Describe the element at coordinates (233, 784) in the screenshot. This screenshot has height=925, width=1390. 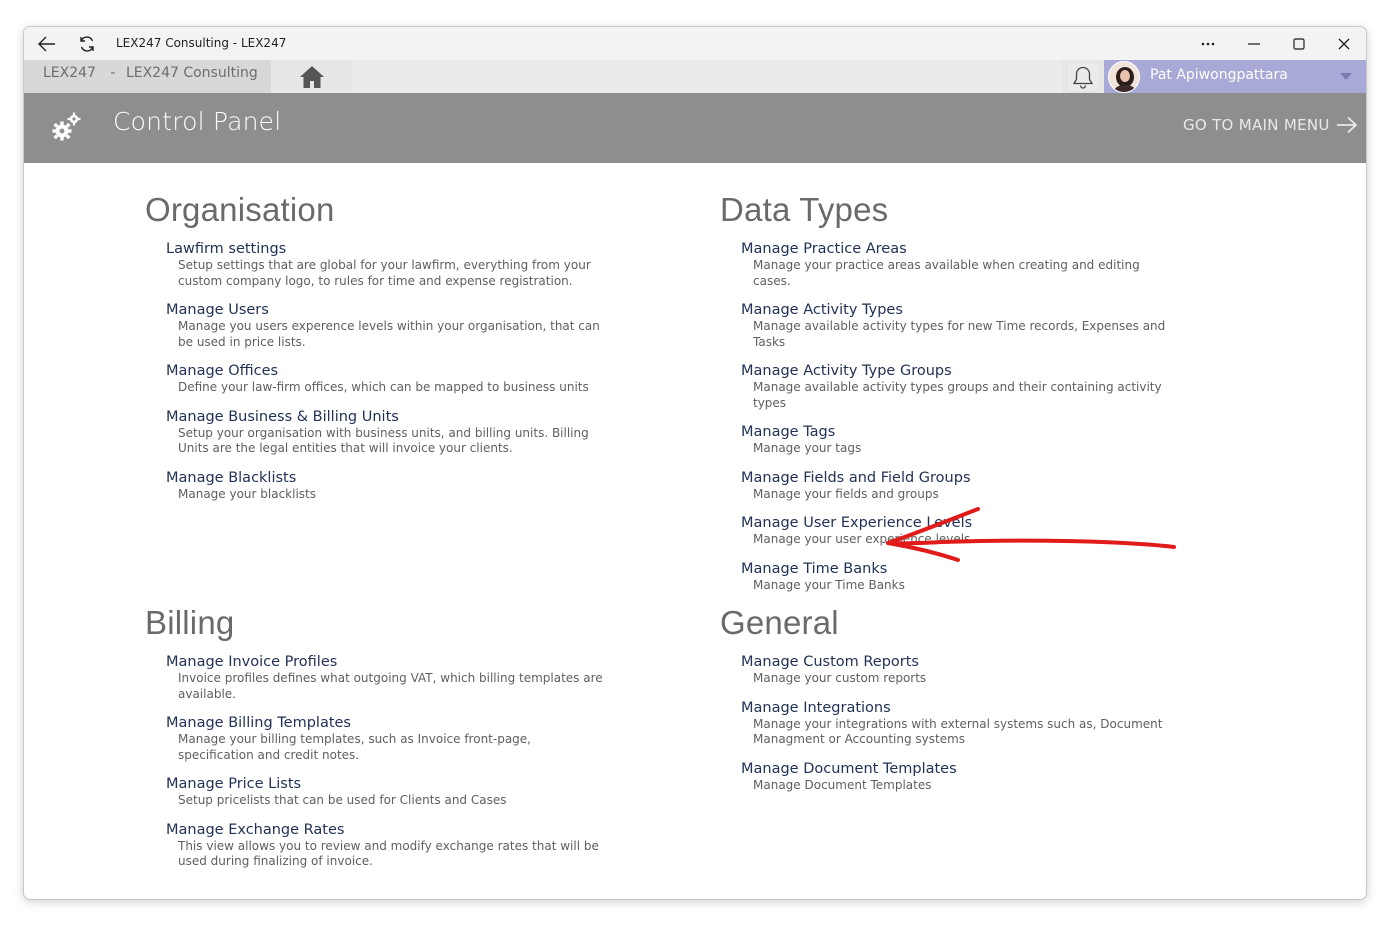
I see `manage-price-lists-link: Manage Price Lists` at that location.